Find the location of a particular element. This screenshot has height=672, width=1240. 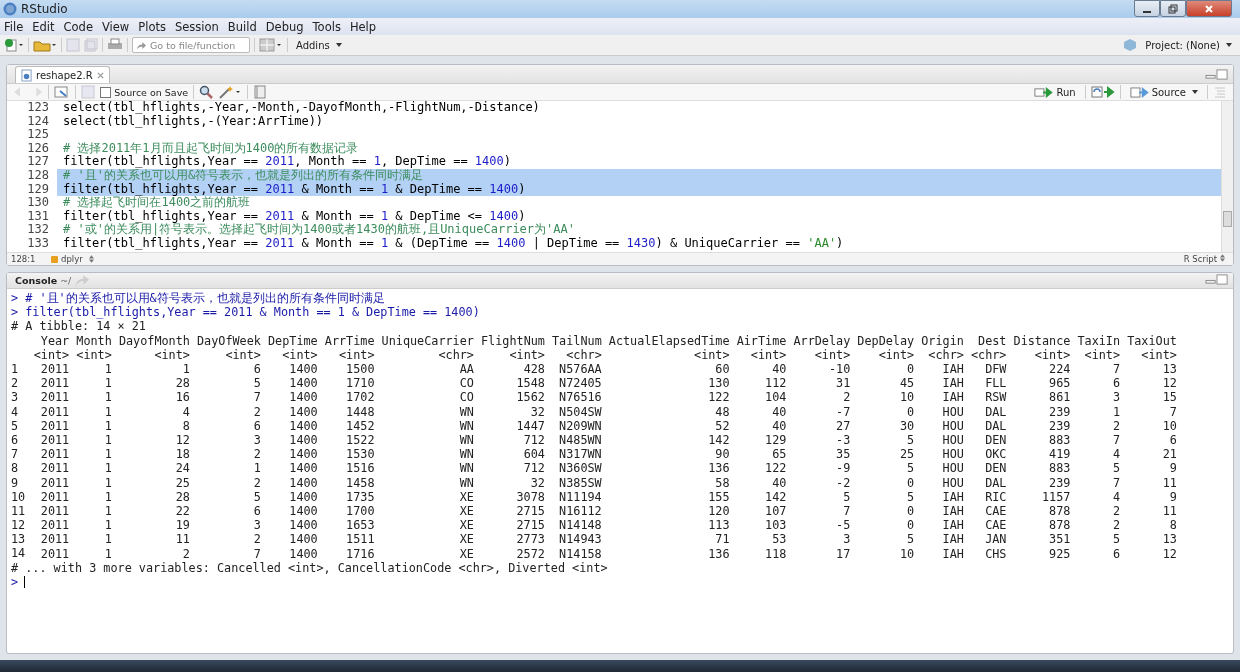

table-cell: 48 is located at coordinates (665, 411).